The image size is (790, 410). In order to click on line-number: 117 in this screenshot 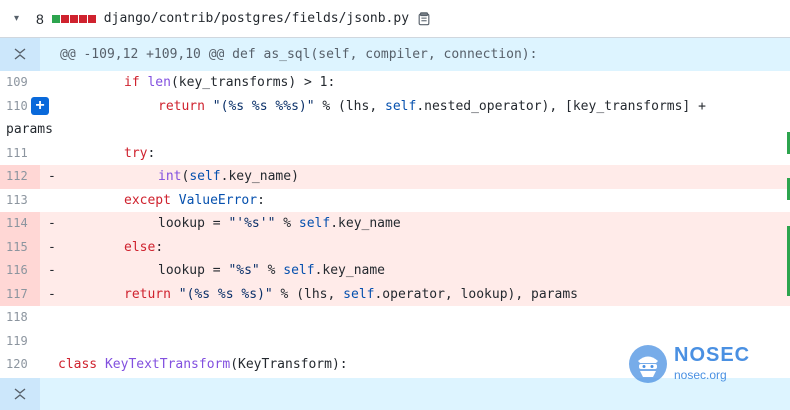, I will do `click(20, 294)`.